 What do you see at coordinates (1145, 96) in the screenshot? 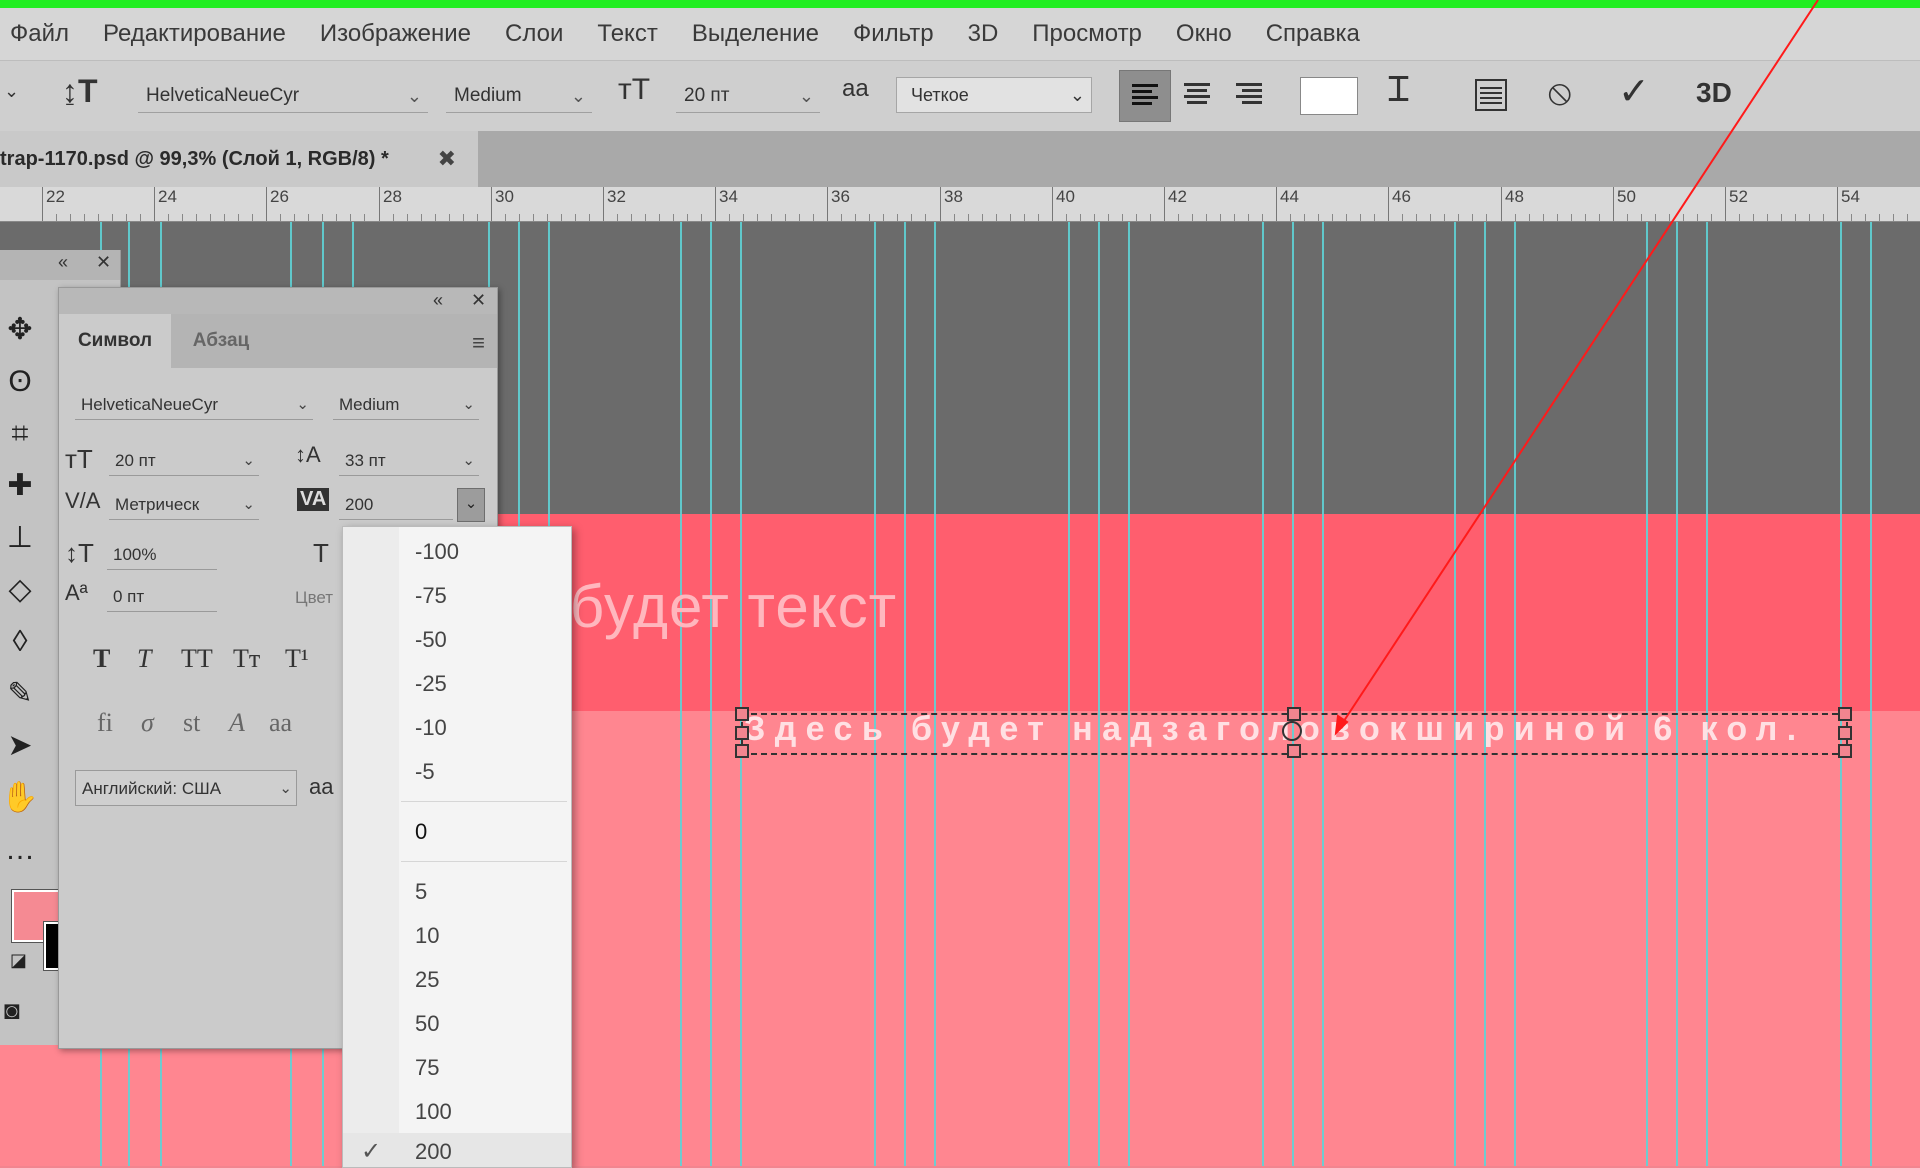
I see `align-left-button` at bounding box center [1145, 96].